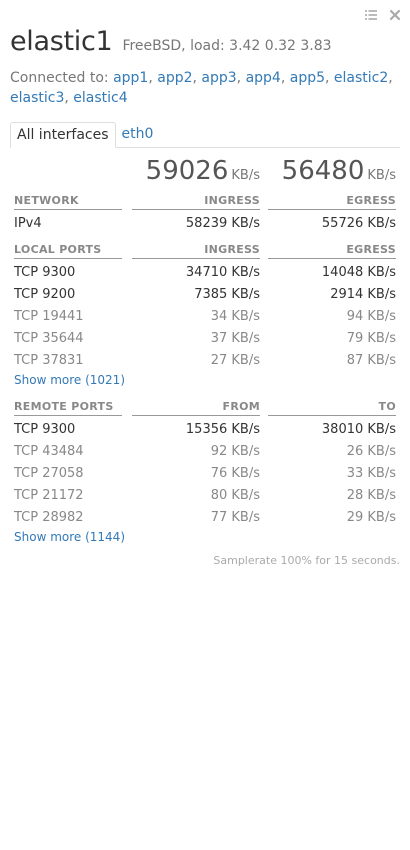 This screenshot has height=850, width=410. Describe the element at coordinates (205, 517) in the screenshot. I see `table-row: TCP 28982 77 KB/s 29 KB/s` at that location.